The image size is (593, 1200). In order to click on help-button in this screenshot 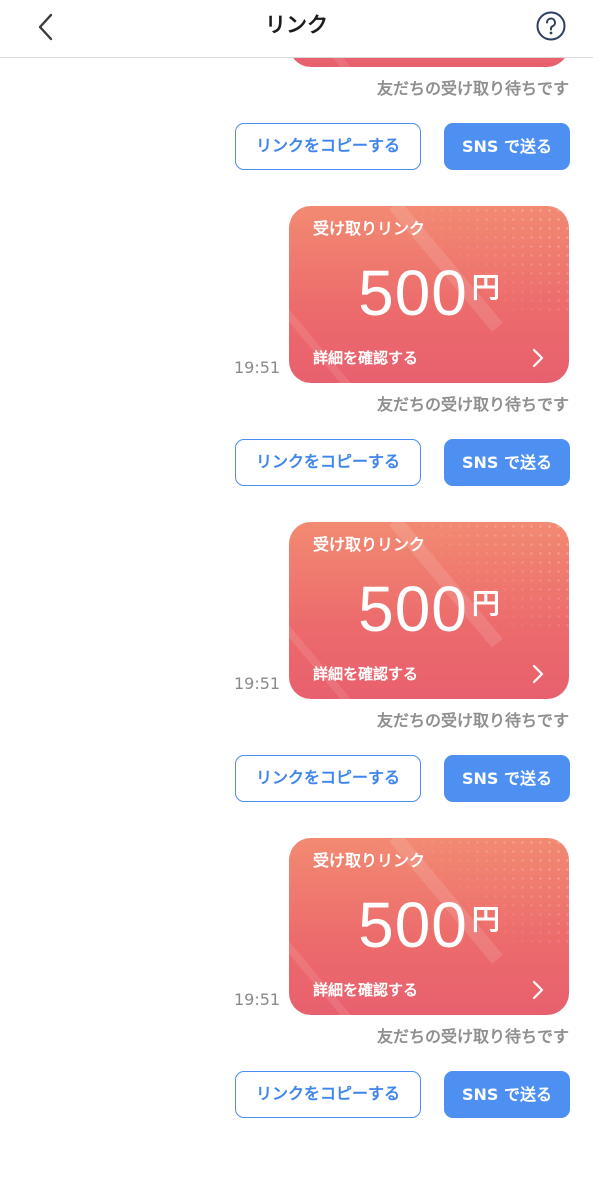, I will do `click(551, 26)`.